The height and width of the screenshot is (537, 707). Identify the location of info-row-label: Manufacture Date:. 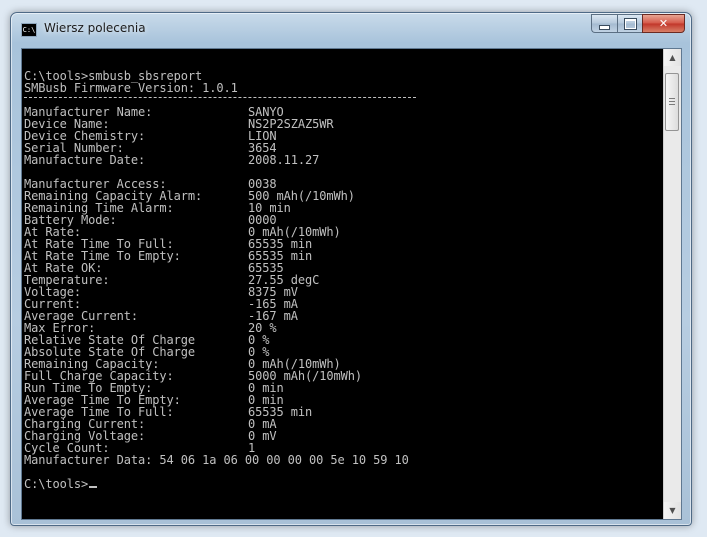
(85, 160).